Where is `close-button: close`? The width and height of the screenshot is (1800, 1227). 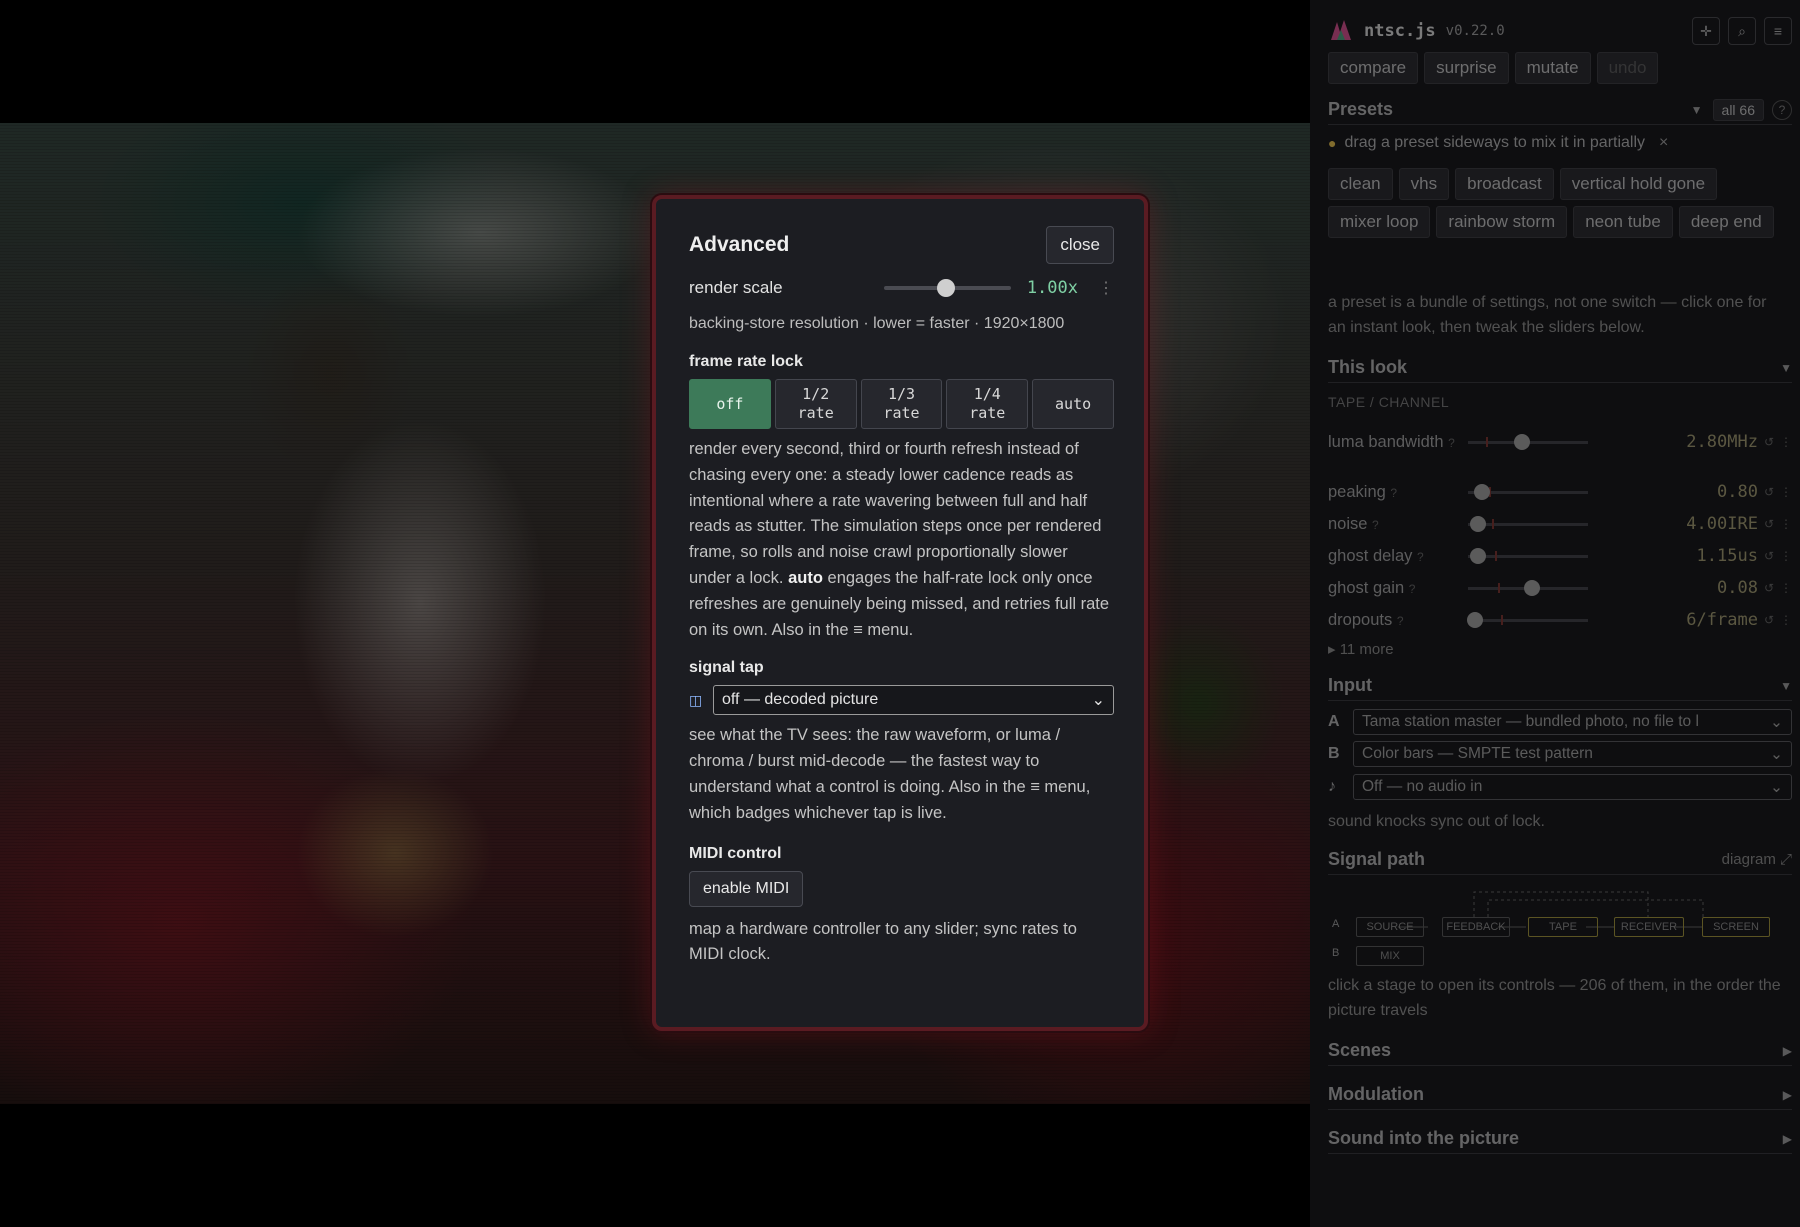 close-button: close is located at coordinates (1080, 245).